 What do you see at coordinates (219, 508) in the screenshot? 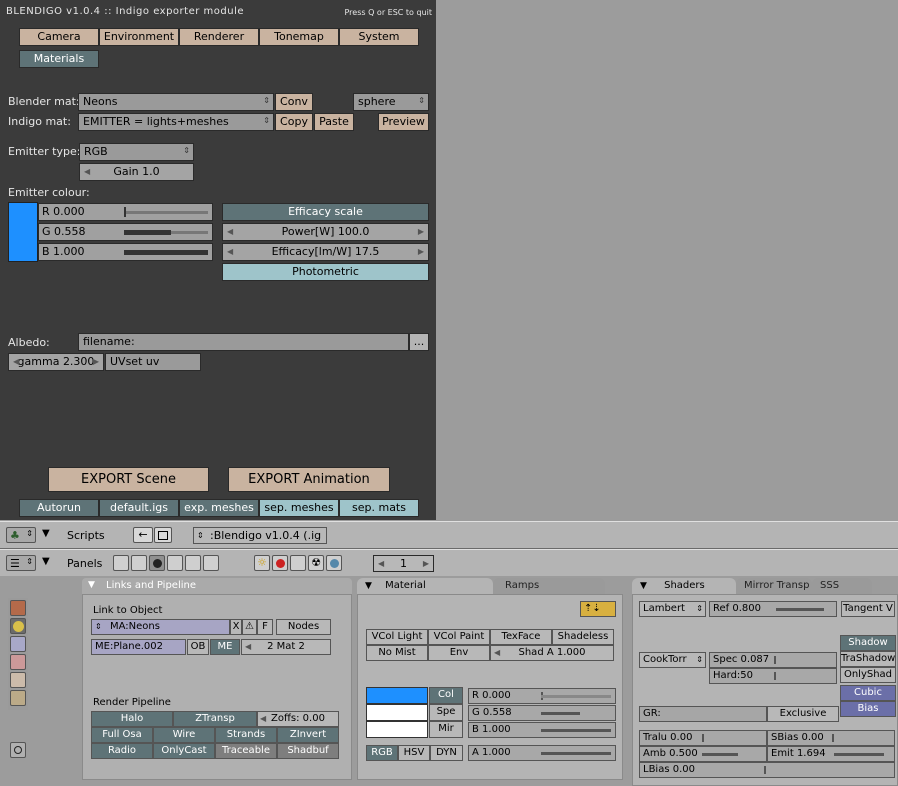
I see `exp-meshes-toggle: exp. meshes` at bounding box center [219, 508].